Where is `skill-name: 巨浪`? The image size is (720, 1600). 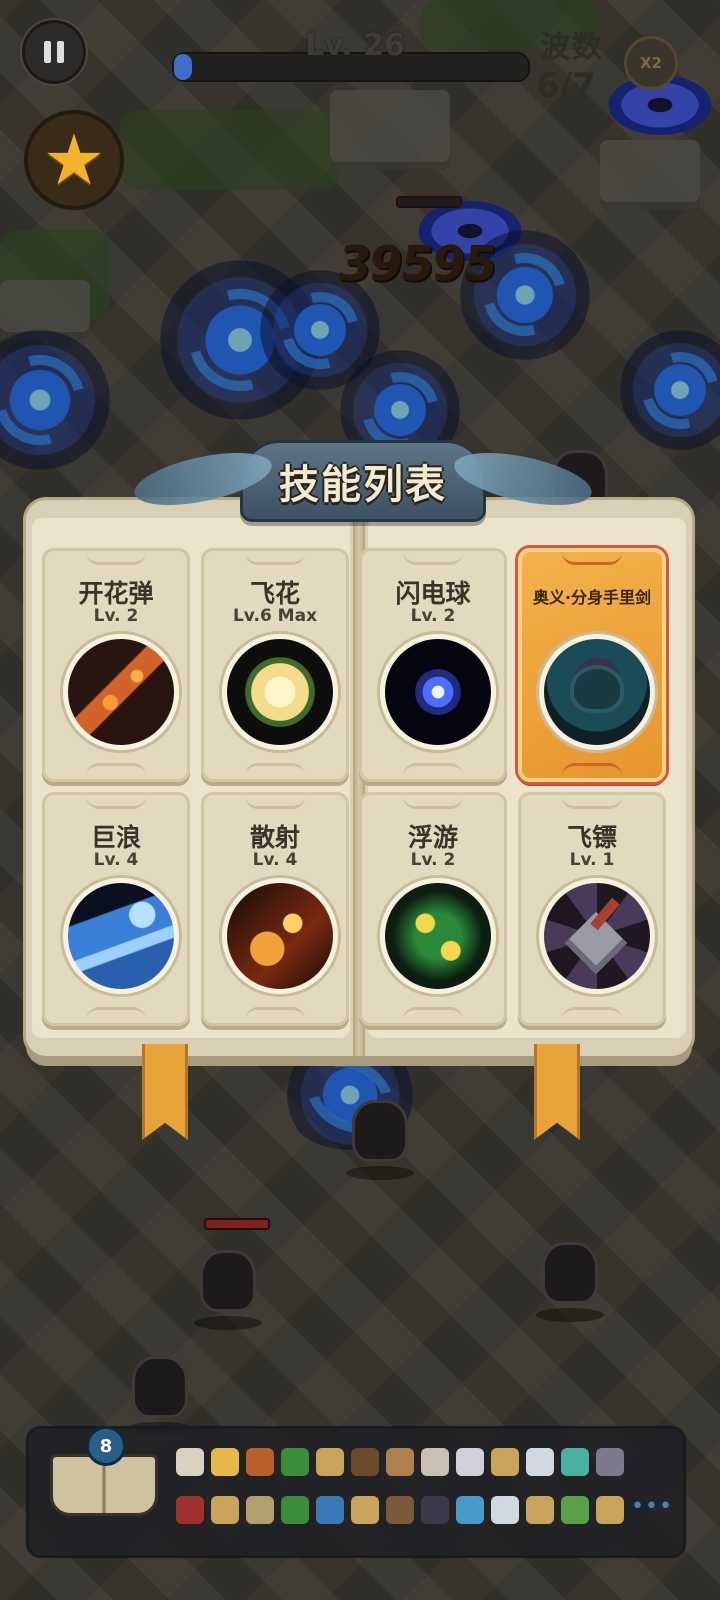 skill-name: 巨浪 is located at coordinates (115, 837).